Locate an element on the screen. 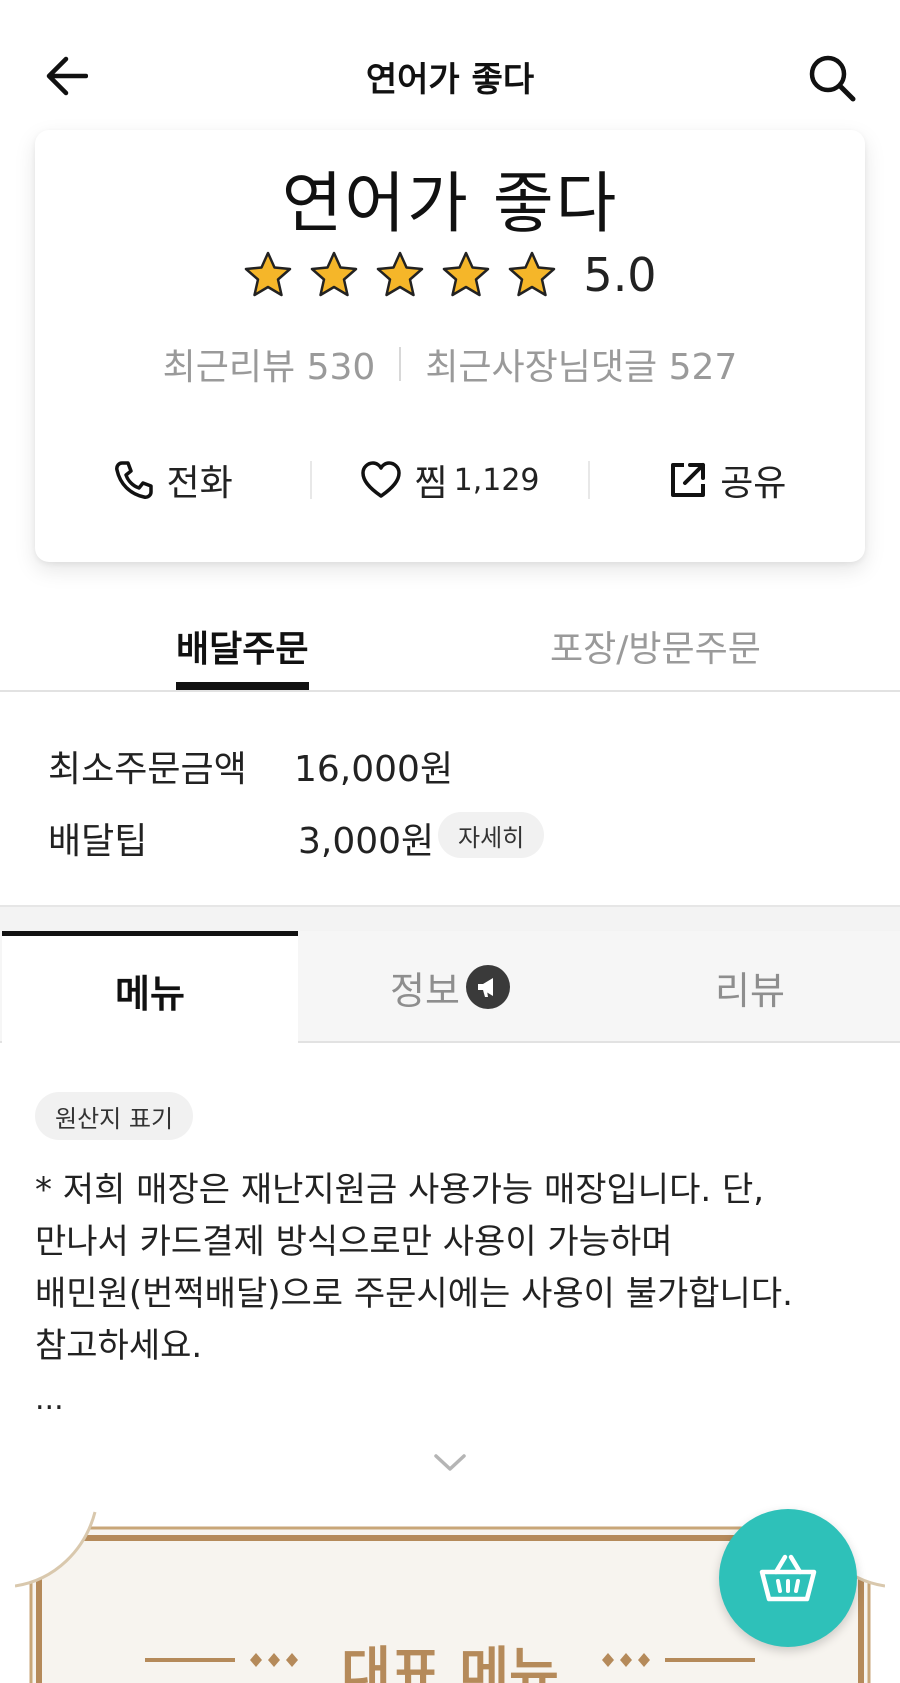 Image resolution: width=900 pixels, height=1683 pixels. expand-notice-button is located at coordinates (450, 1463).